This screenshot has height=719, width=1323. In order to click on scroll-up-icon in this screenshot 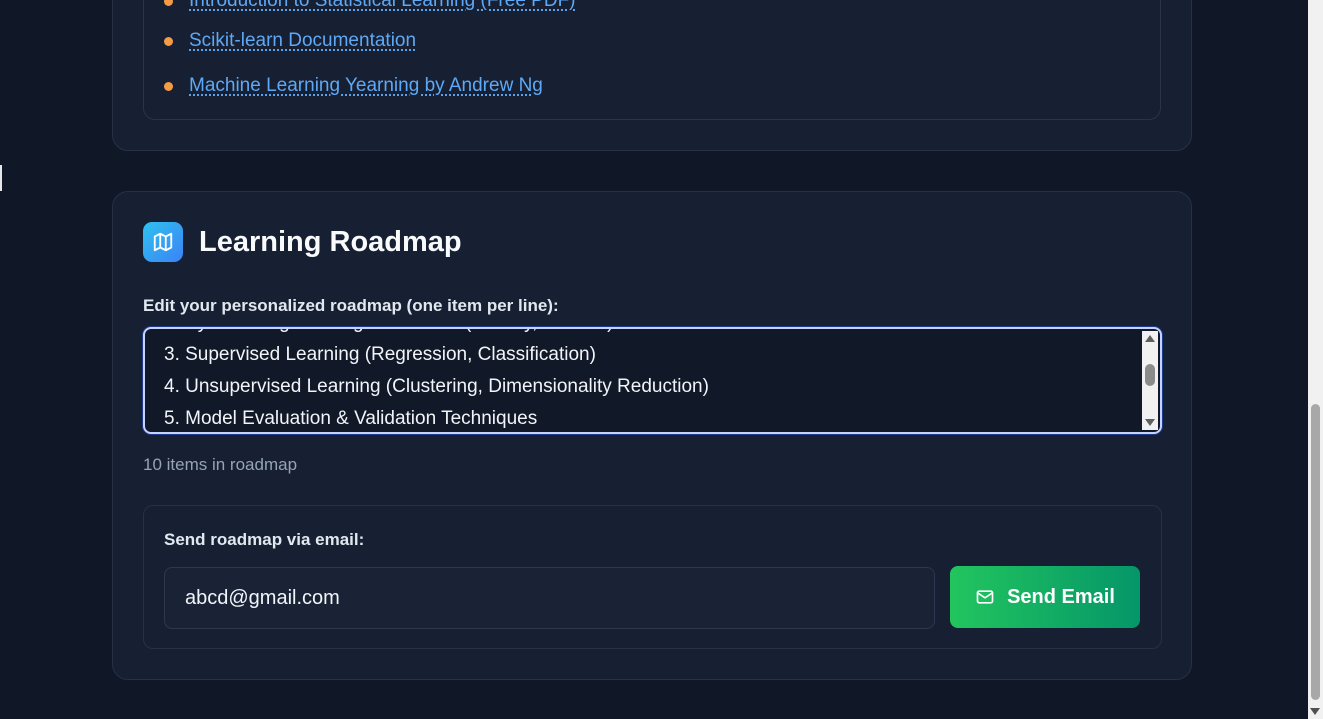, I will do `click(1150, 338)`.